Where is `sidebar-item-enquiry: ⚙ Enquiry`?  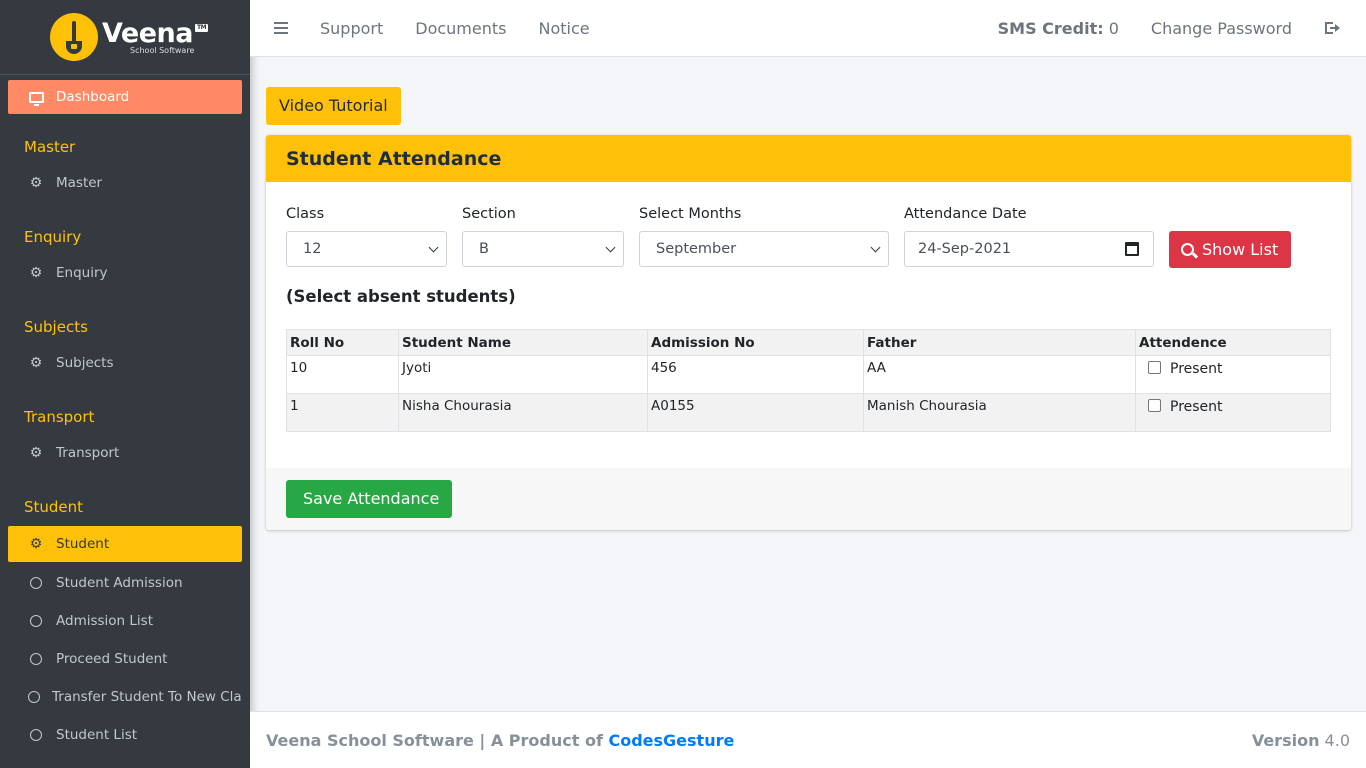
sidebar-item-enquiry: ⚙ Enquiry is located at coordinates (125, 273).